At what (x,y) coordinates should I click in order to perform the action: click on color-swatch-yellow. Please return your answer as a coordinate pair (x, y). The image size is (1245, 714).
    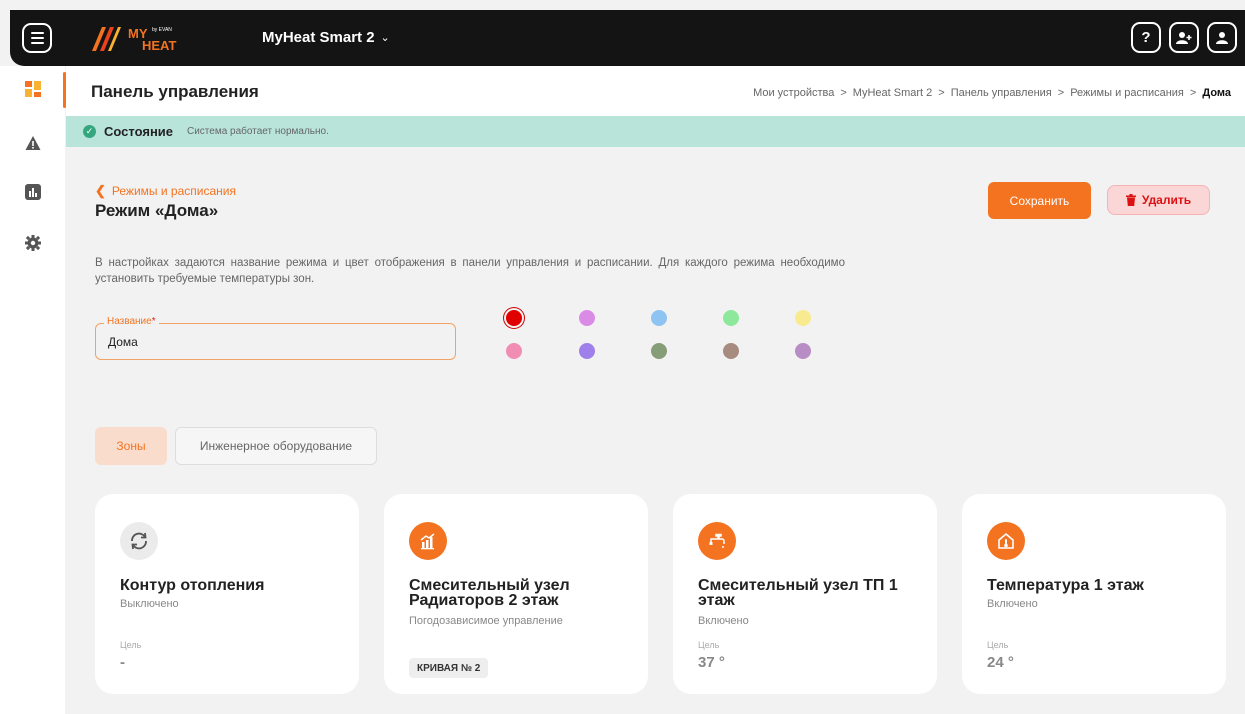
    Looking at the image, I should click on (803, 318).